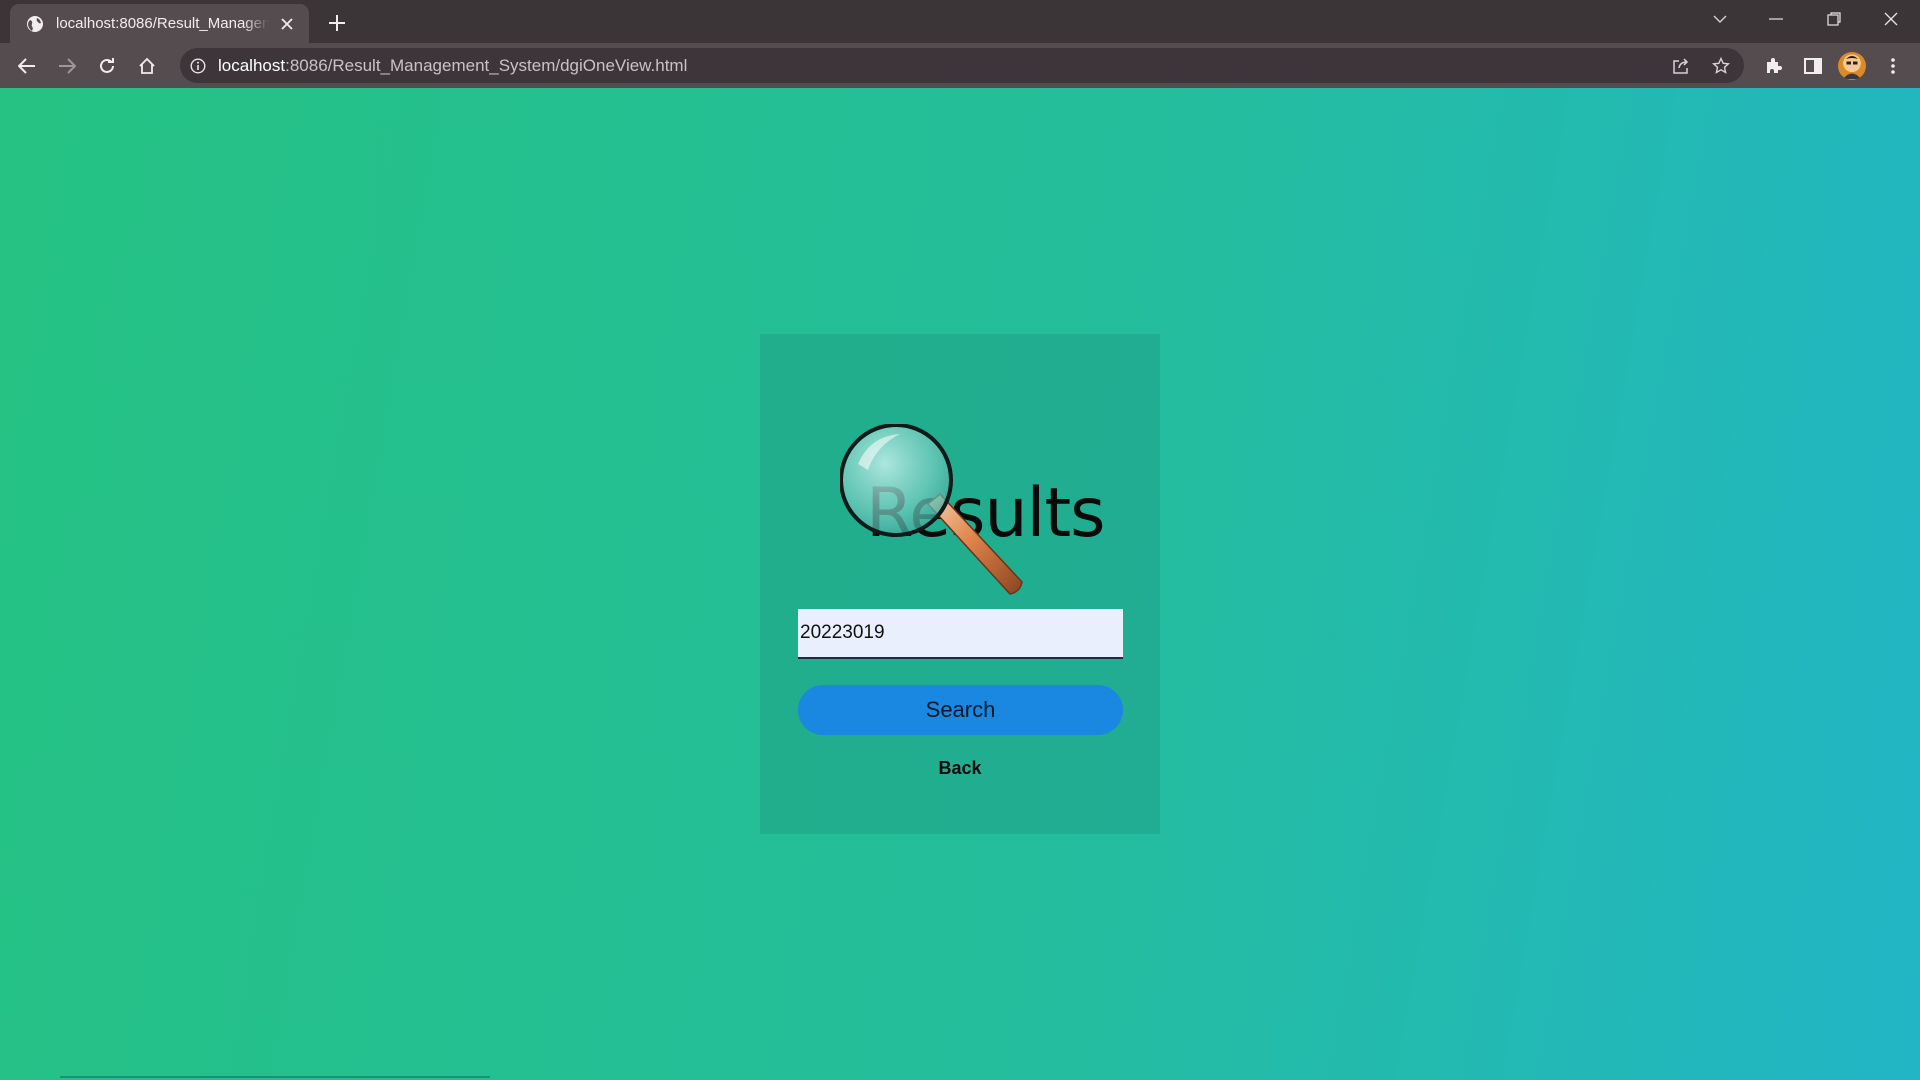 The width and height of the screenshot is (1920, 1080). Describe the element at coordinates (275, 1077) in the screenshot. I see `page-scroll-indicator` at that location.